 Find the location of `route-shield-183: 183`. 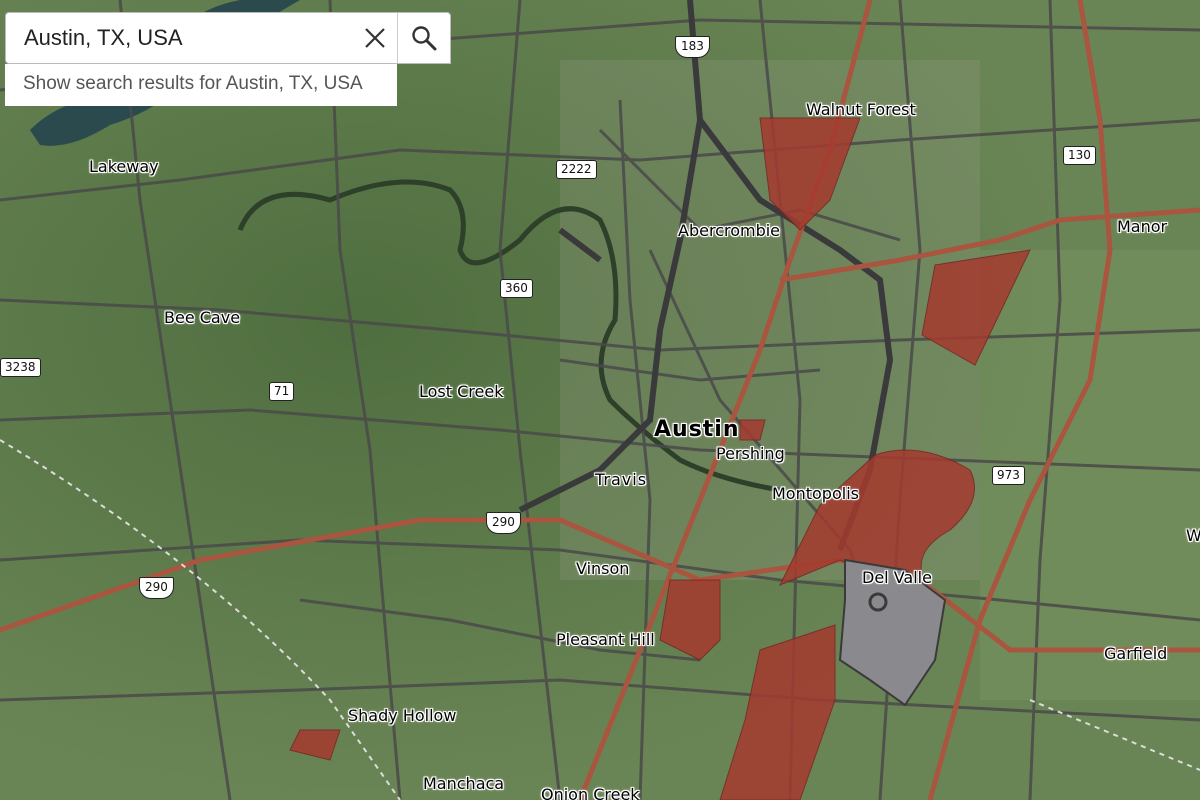

route-shield-183: 183 is located at coordinates (692, 47).